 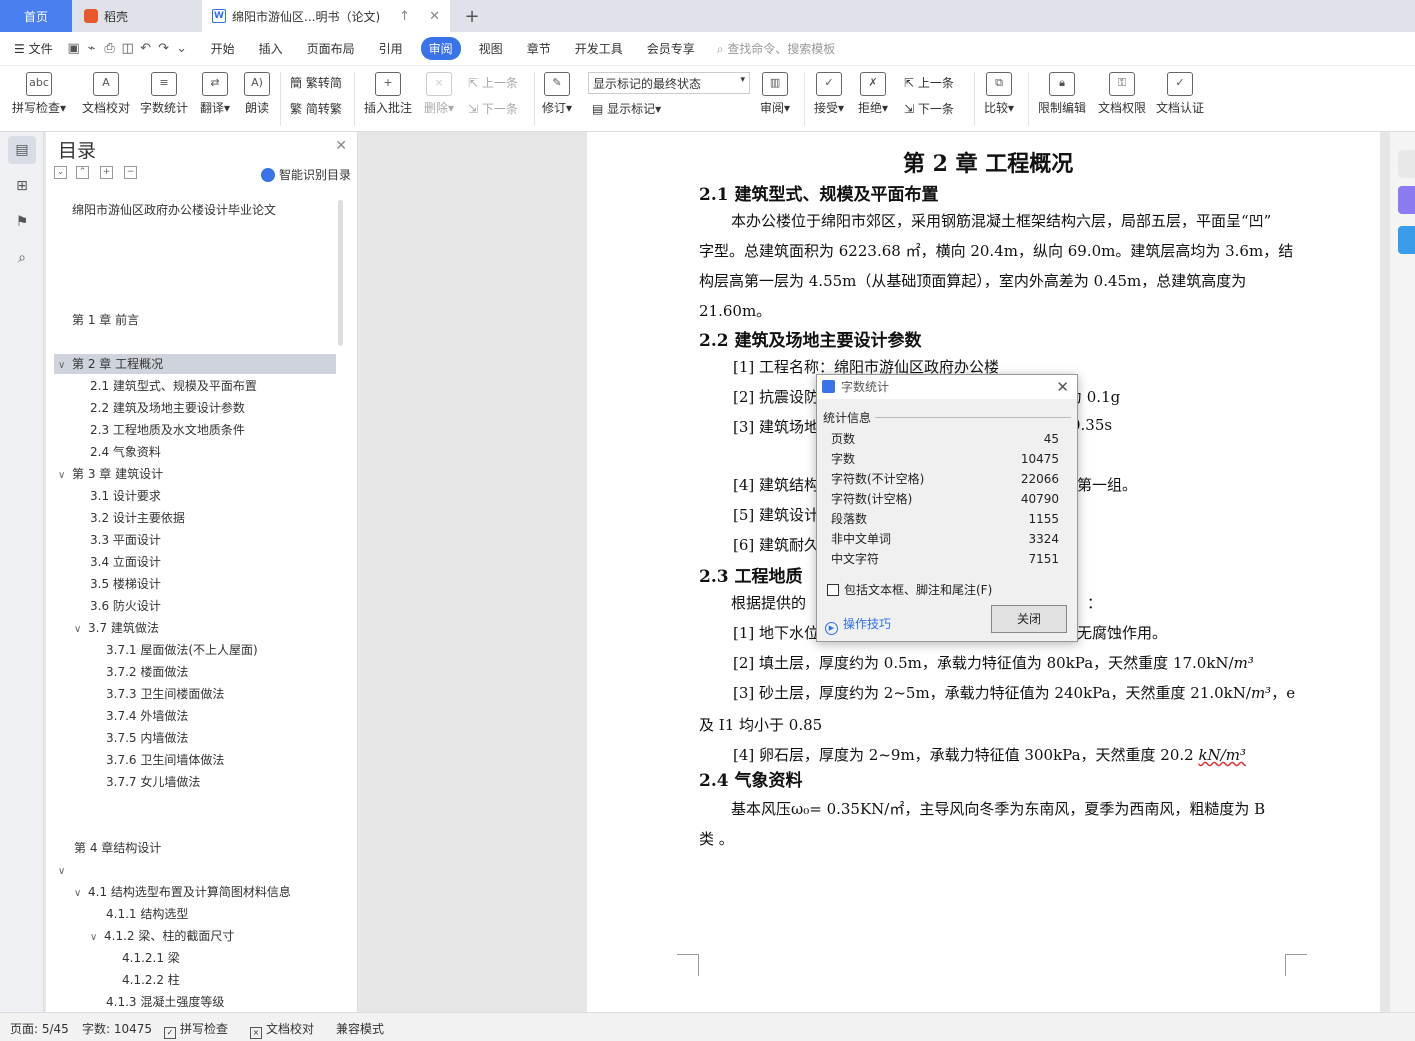 I want to click on translate-button: ⇄ 翻译▾, so click(x=215, y=94).